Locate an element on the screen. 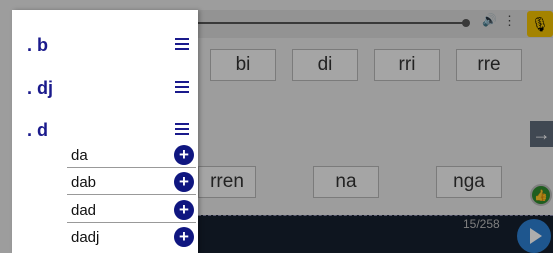 This screenshot has height=253, width=553. category-item-dj: . dj is located at coordinates (105, 89).